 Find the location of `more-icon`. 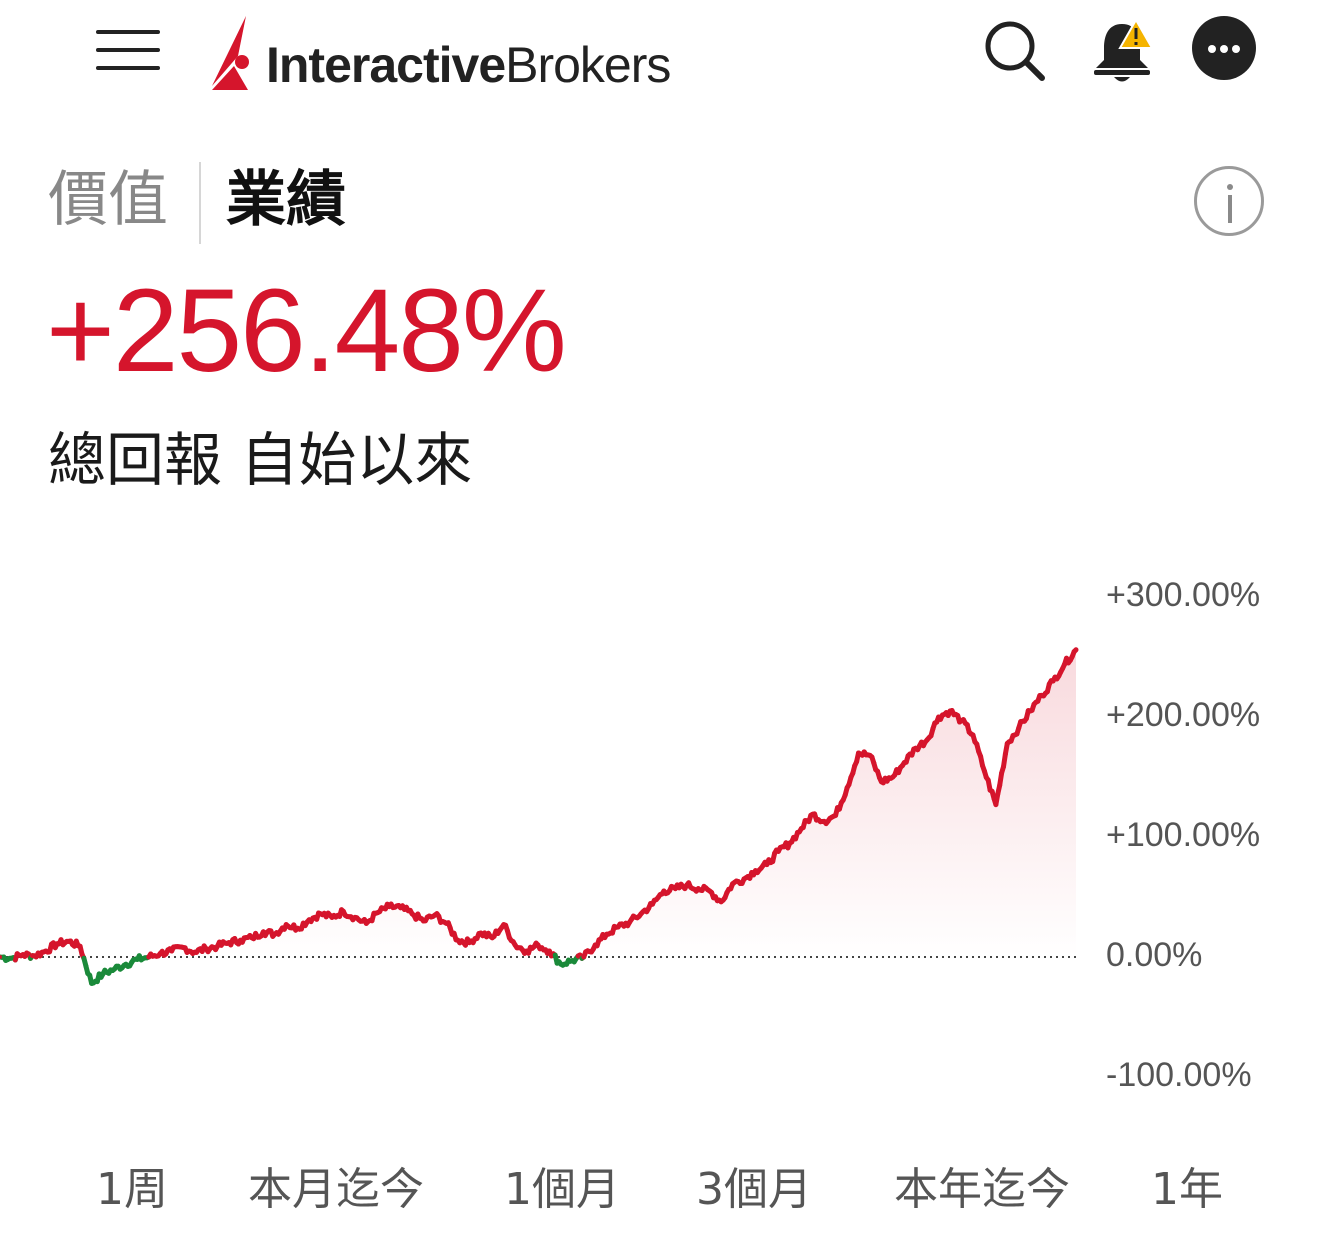

more-icon is located at coordinates (1224, 48).